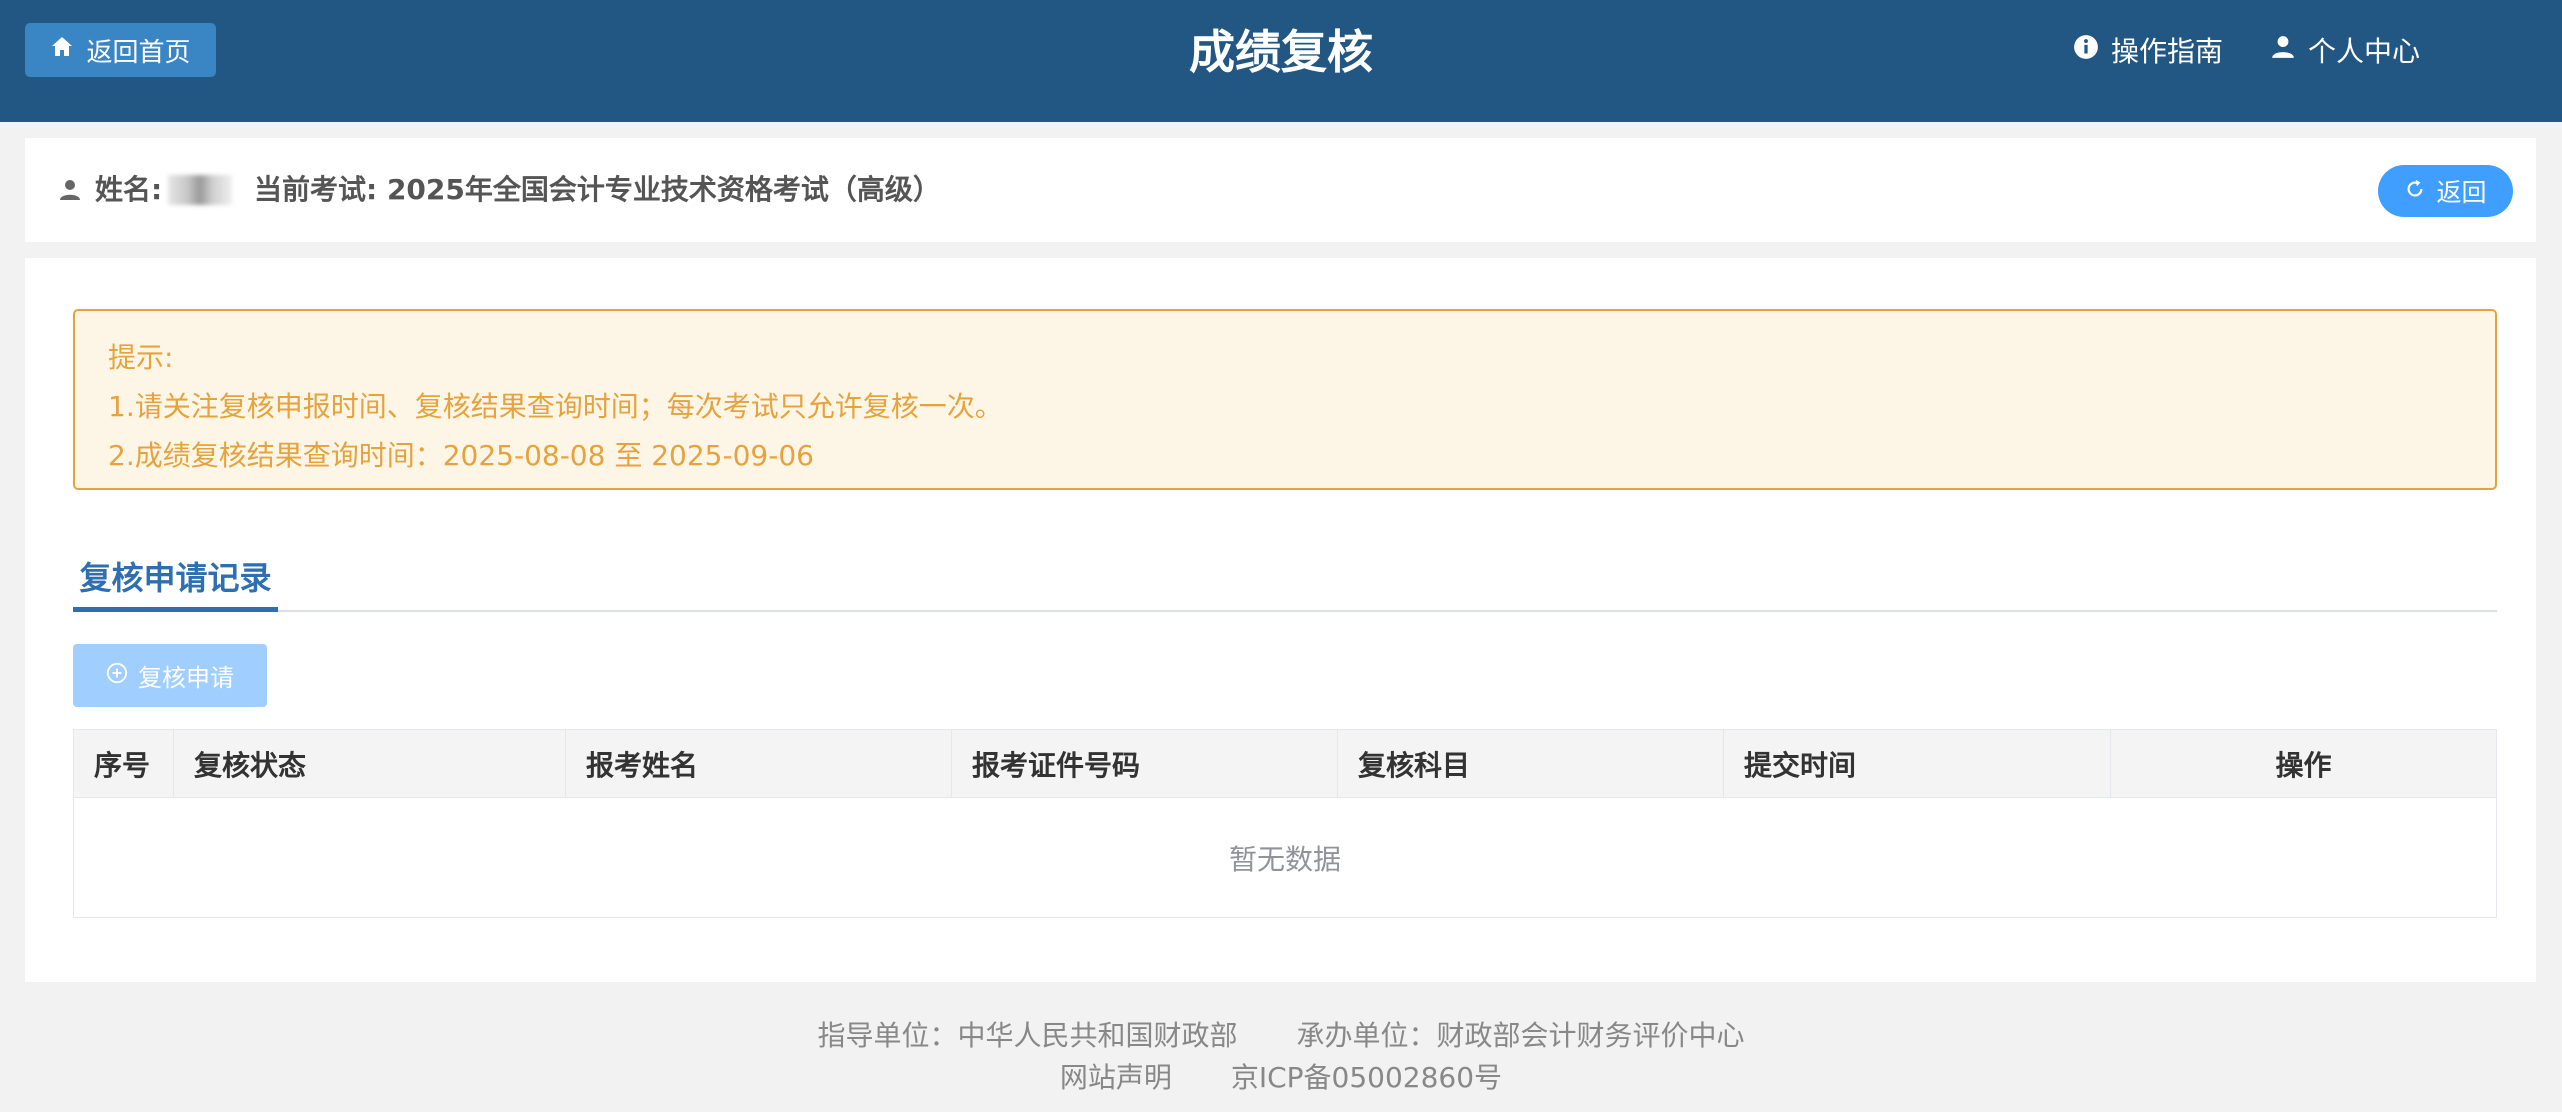 The width and height of the screenshot is (2562, 1112). I want to click on back-button-label: 返回, so click(2461, 192).